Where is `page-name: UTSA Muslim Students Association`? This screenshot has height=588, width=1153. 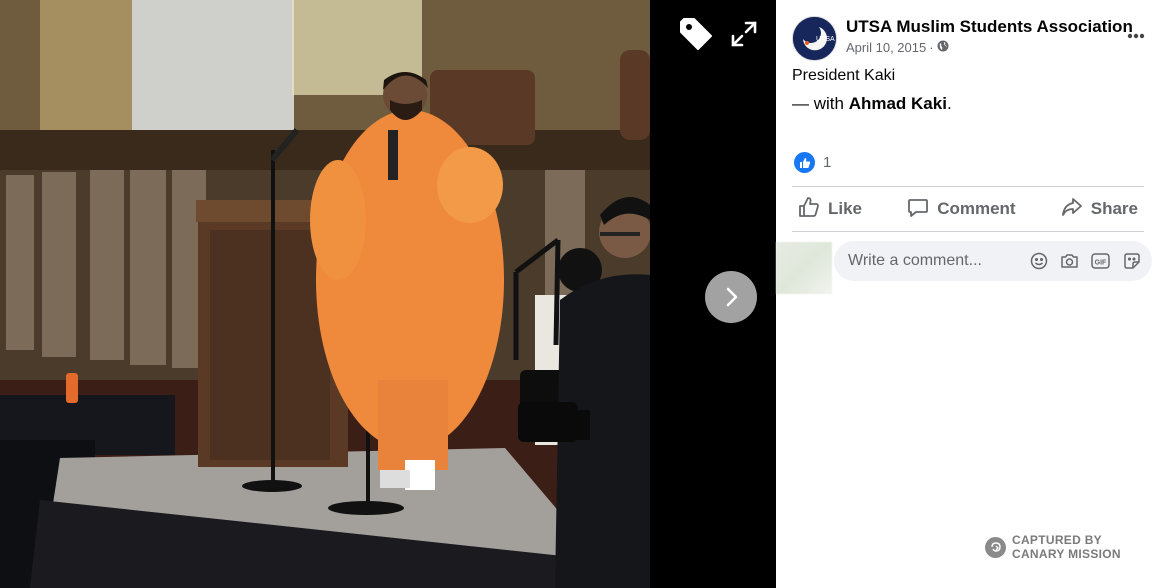
page-name: UTSA Muslim Students Association is located at coordinates (989, 27).